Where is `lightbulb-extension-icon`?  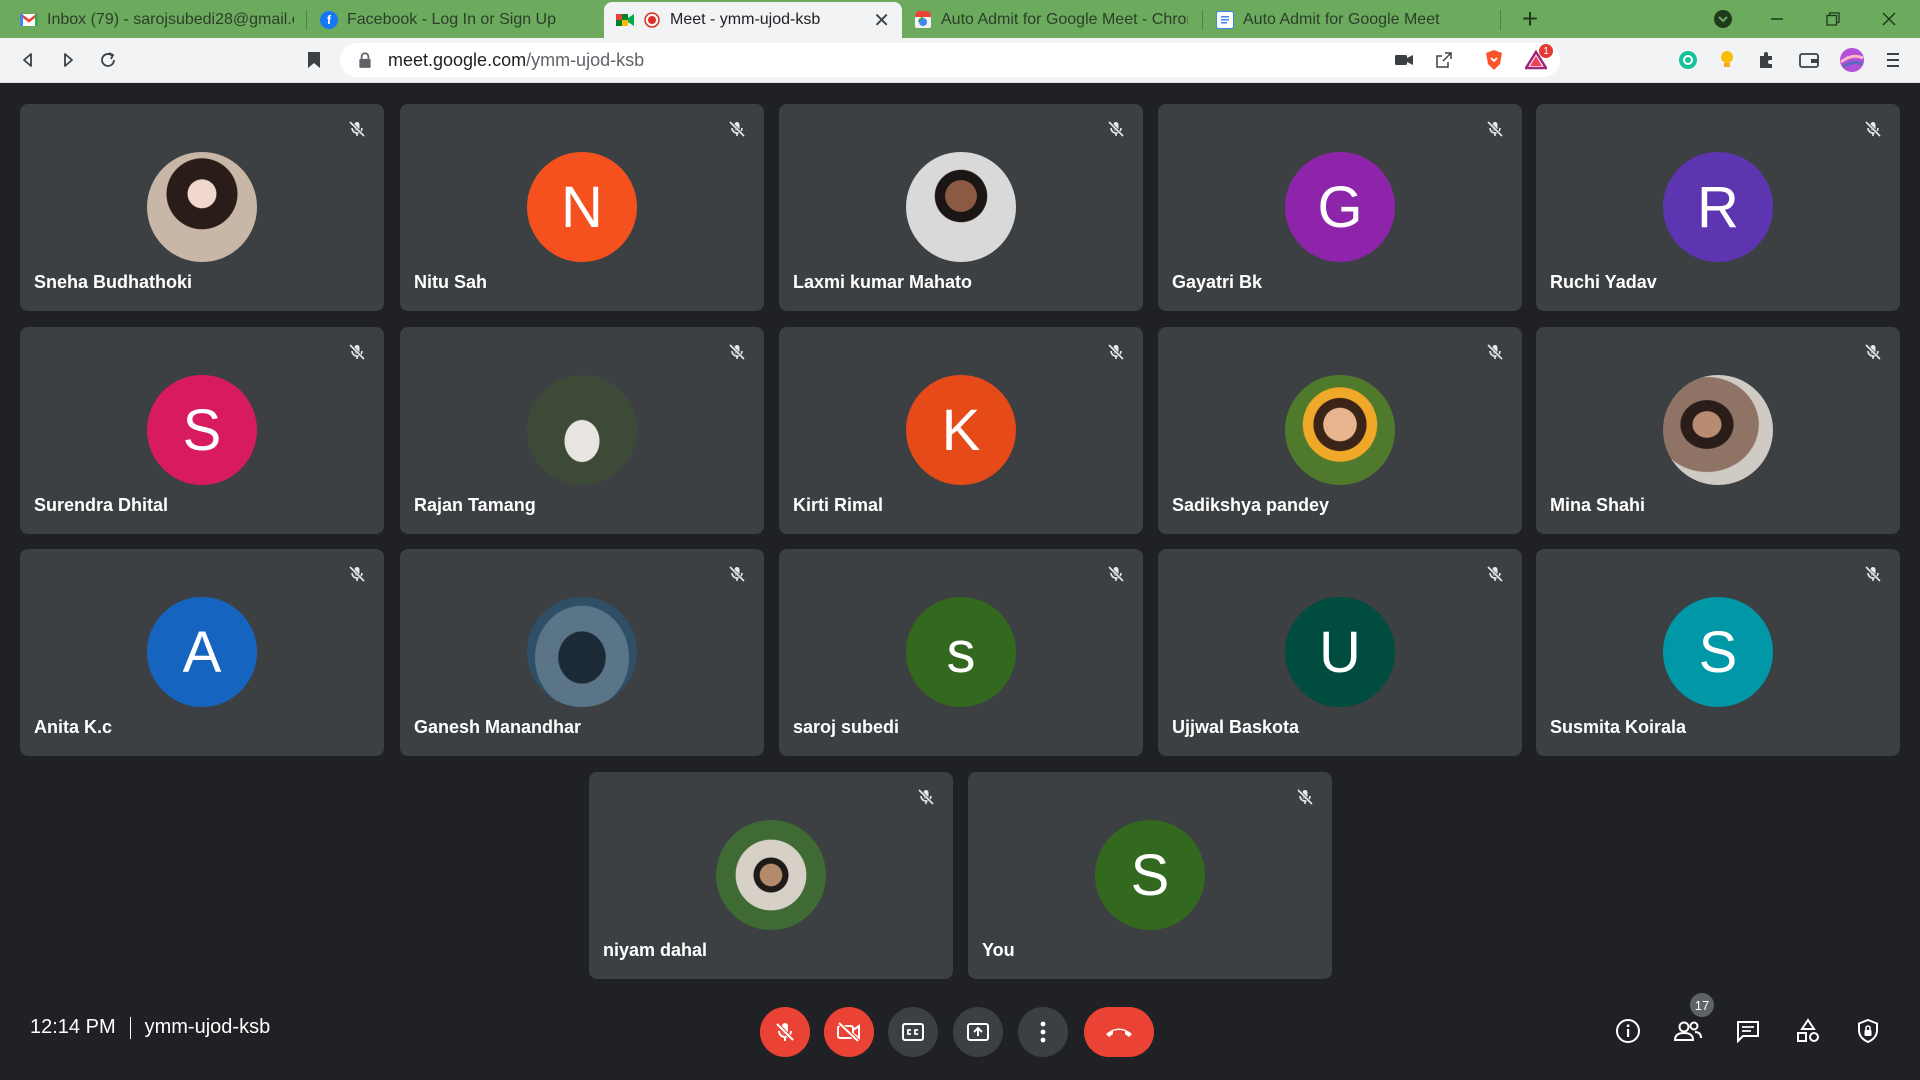
lightbulb-extension-icon is located at coordinates (1727, 60).